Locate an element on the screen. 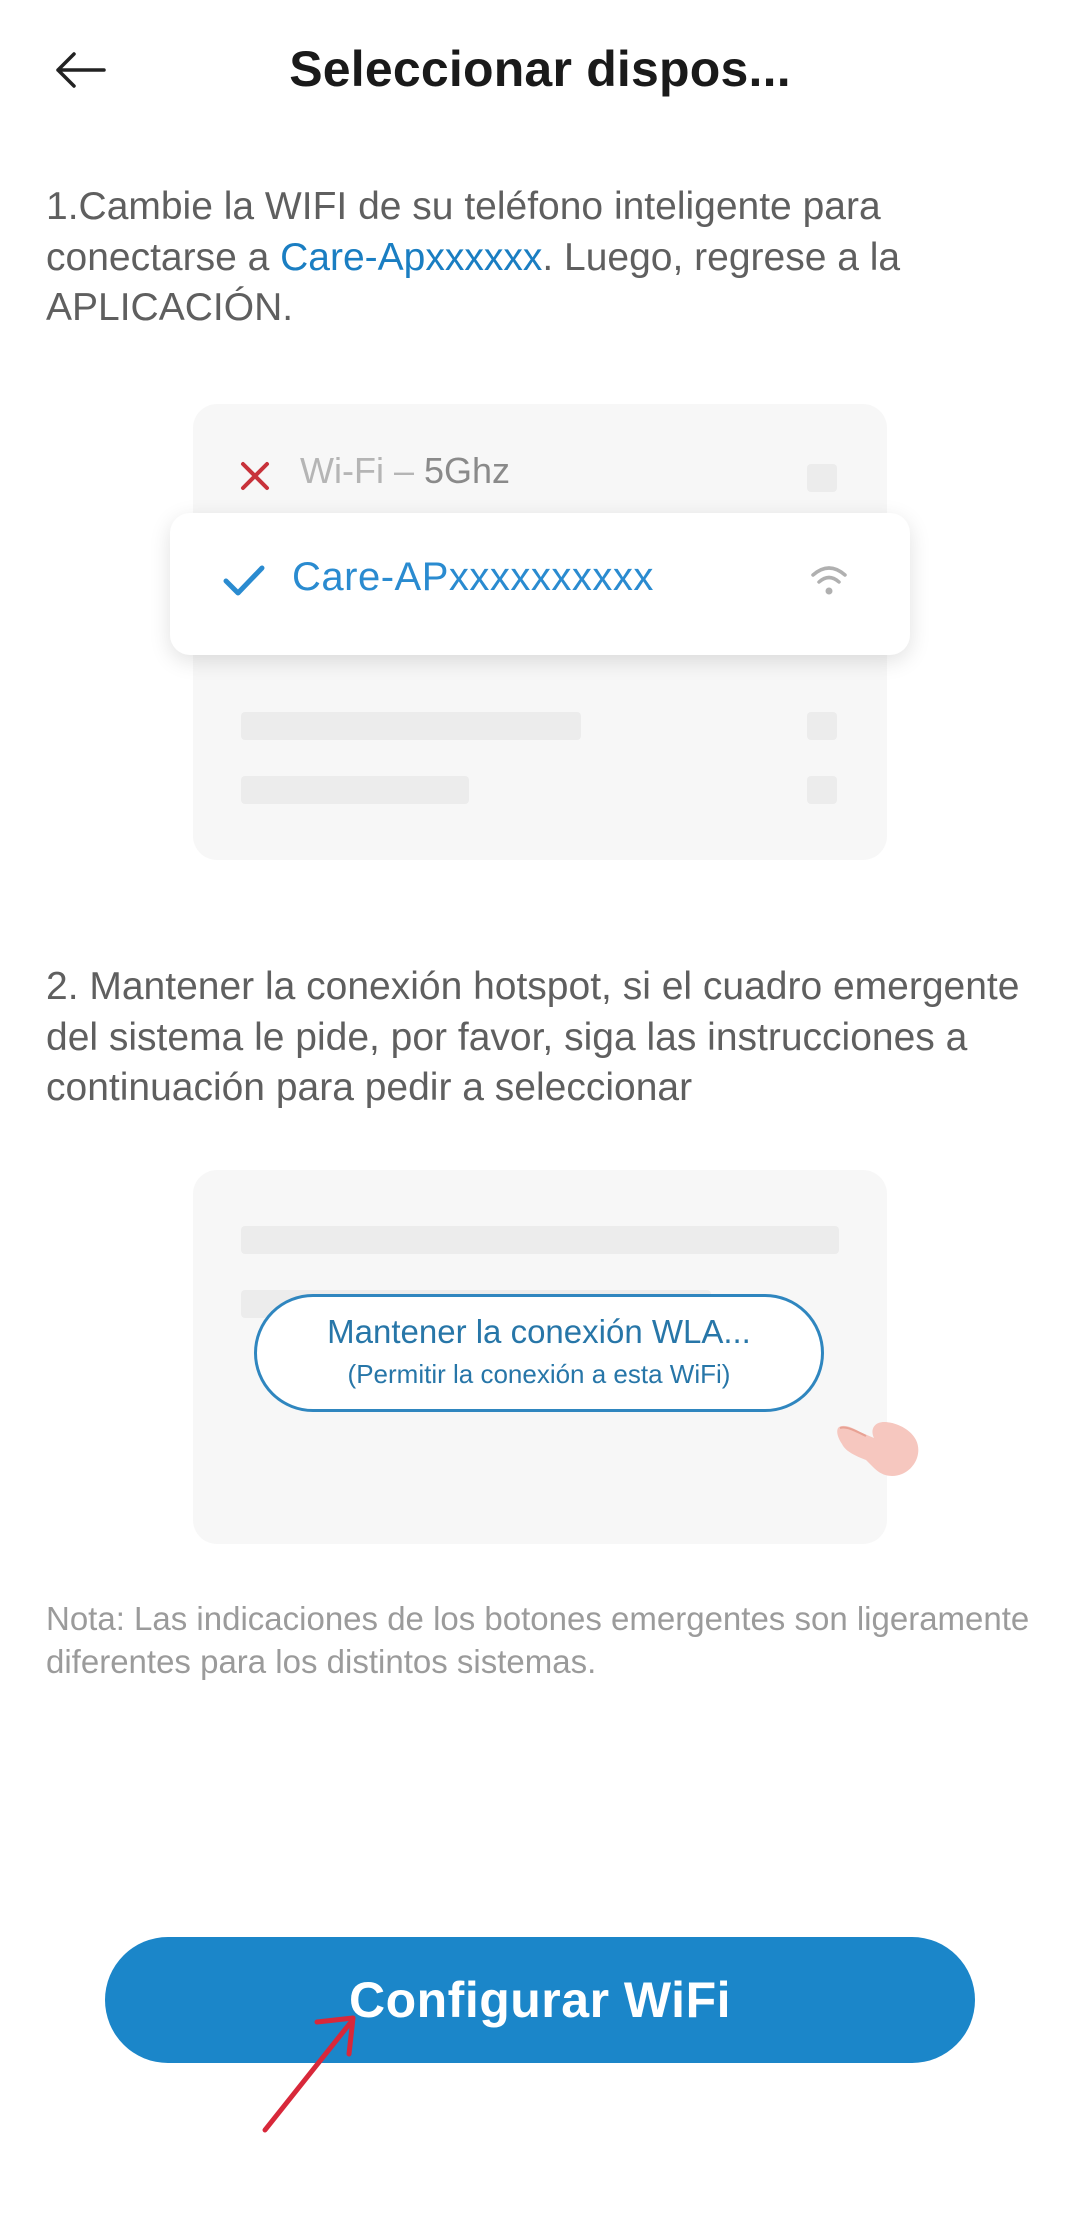 Image resolution: width=1080 pixels, height=2215 pixels. hand-pointer-icon is located at coordinates (878, 1449).